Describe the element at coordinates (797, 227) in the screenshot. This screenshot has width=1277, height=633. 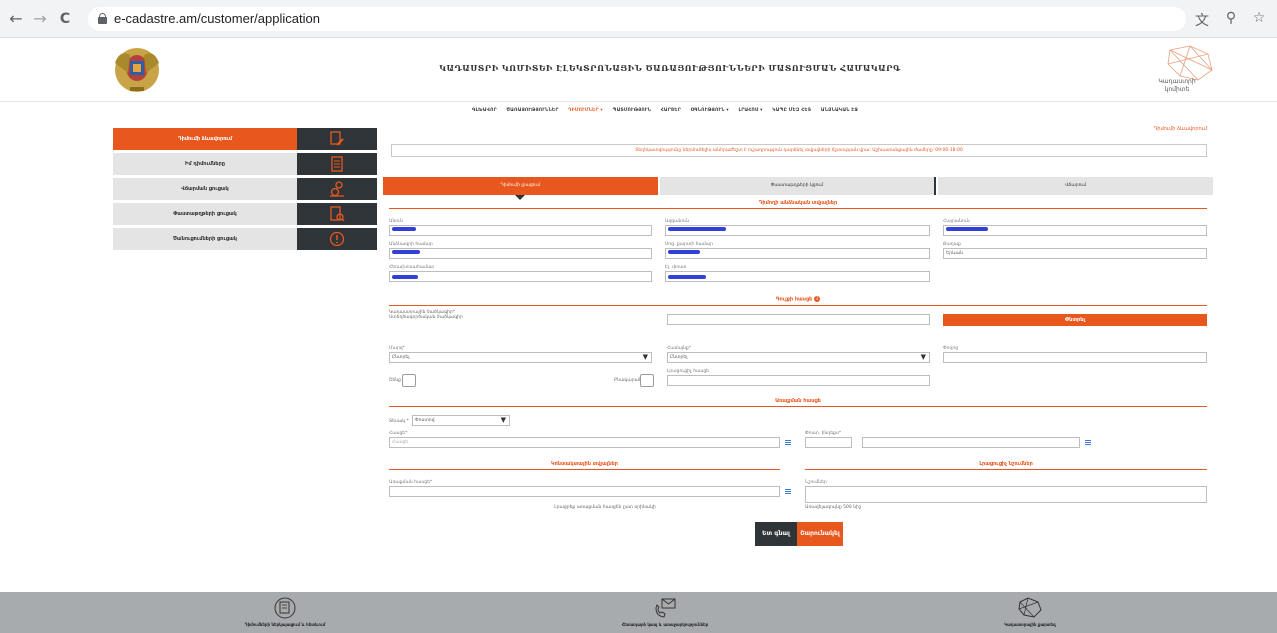
I see `surname-field: Ազգանուն` at that location.